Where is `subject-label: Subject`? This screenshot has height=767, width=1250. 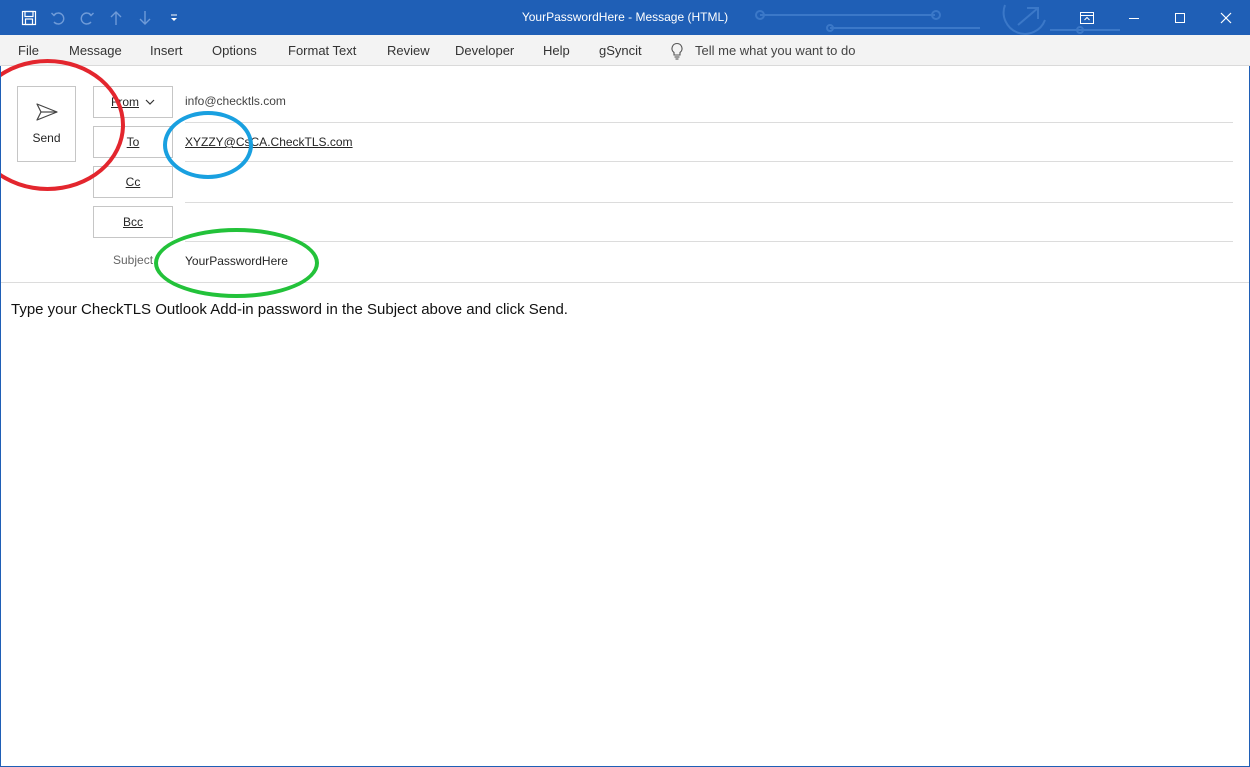 subject-label: Subject is located at coordinates (133, 260).